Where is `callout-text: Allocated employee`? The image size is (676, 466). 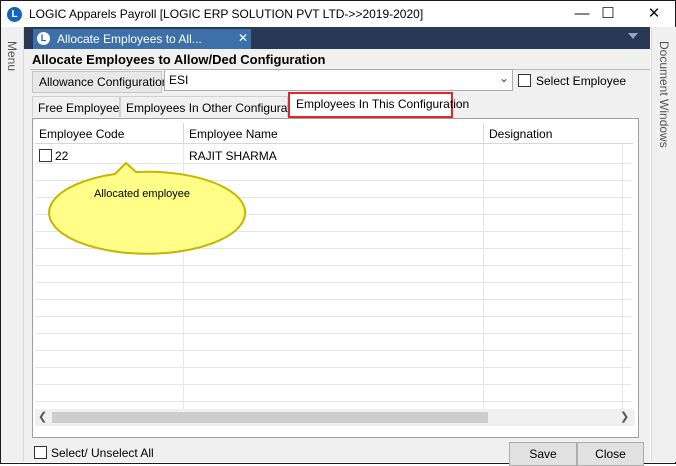
callout-text: Allocated employee is located at coordinates (142, 194).